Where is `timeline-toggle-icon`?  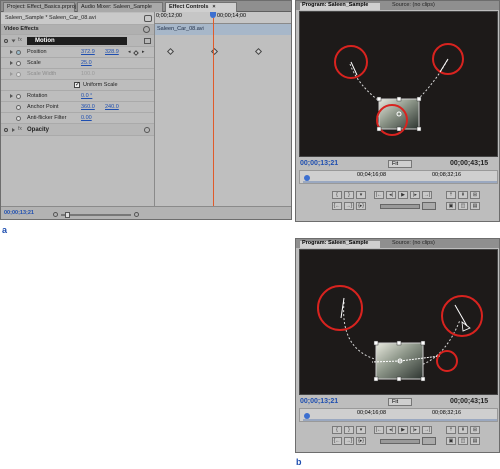 timeline-toggle-icon is located at coordinates (148, 18).